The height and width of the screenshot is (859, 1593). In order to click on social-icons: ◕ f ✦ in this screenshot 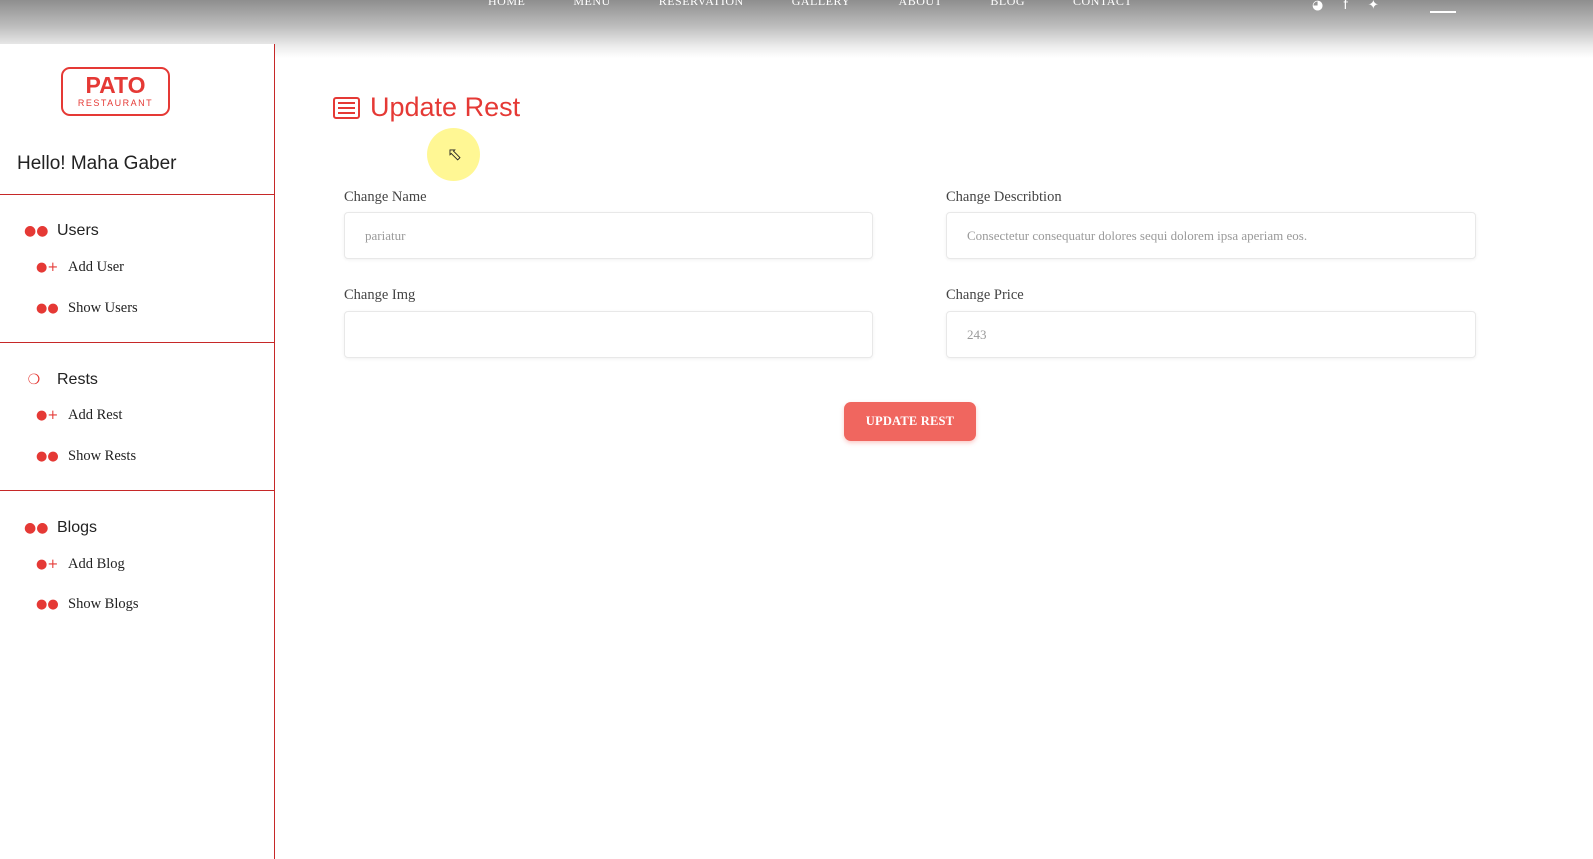, I will do `click(1355, 6)`.